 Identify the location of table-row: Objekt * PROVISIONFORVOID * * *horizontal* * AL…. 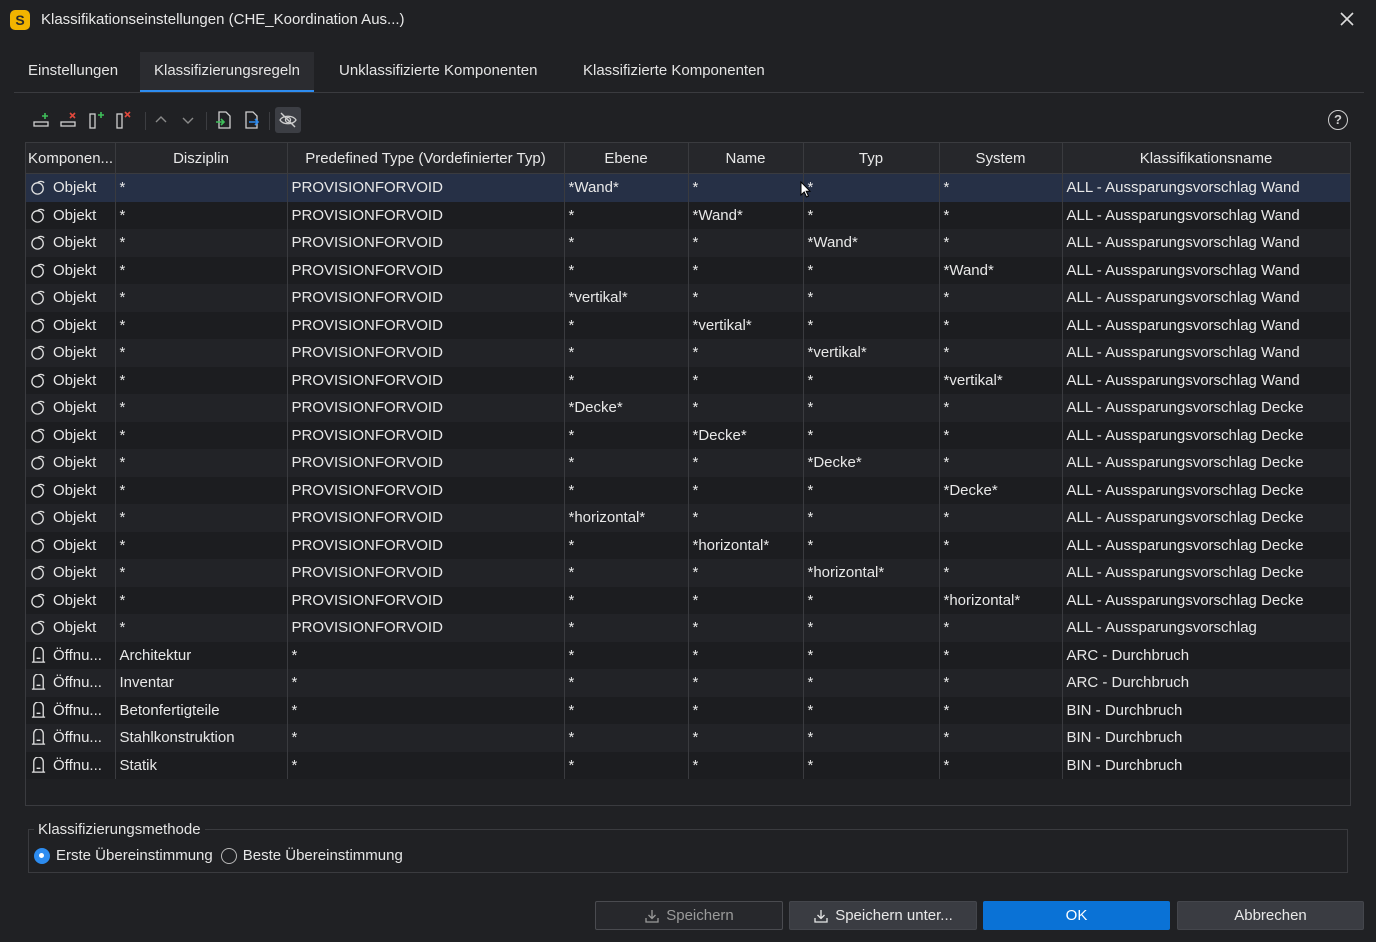
(688, 573).